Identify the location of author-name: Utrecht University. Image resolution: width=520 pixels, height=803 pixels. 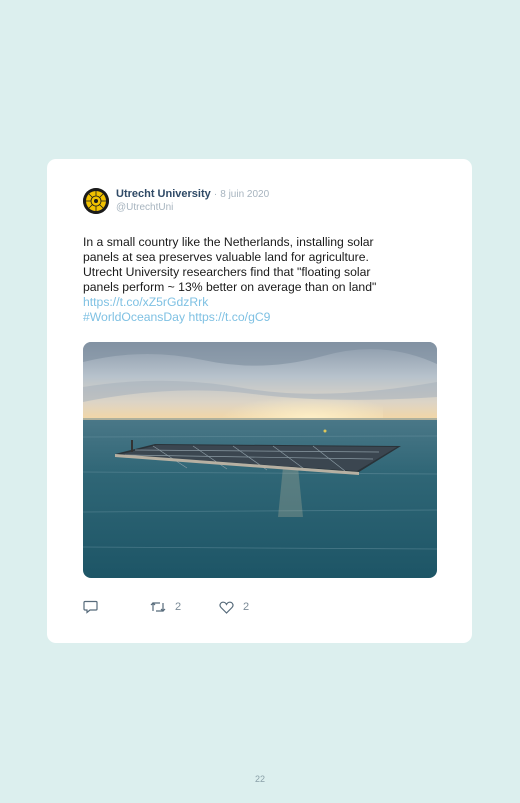
(163, 194).